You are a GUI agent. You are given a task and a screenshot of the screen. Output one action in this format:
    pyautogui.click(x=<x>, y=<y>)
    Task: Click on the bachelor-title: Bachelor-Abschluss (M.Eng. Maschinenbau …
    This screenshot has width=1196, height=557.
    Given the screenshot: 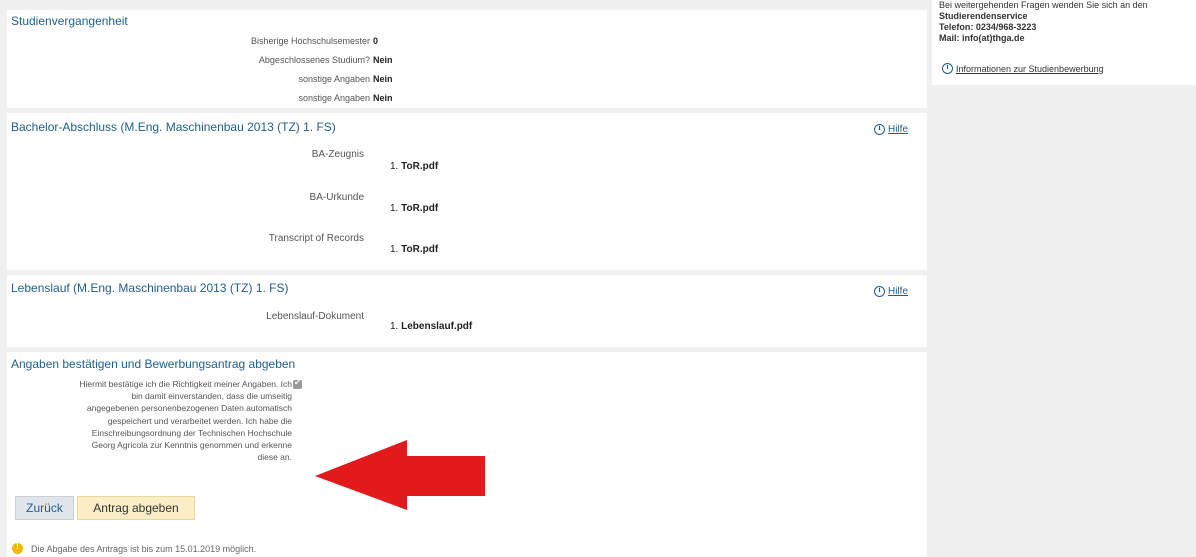 What is the action you would take?
    pyautogui.click(x=173, y=127)
    